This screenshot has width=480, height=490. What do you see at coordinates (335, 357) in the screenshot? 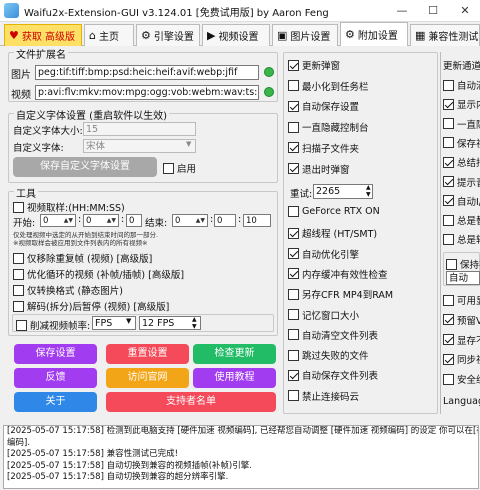
I see `general-more-checkbox-label: 跳过失败的文件` at bounding box center [335, 357].